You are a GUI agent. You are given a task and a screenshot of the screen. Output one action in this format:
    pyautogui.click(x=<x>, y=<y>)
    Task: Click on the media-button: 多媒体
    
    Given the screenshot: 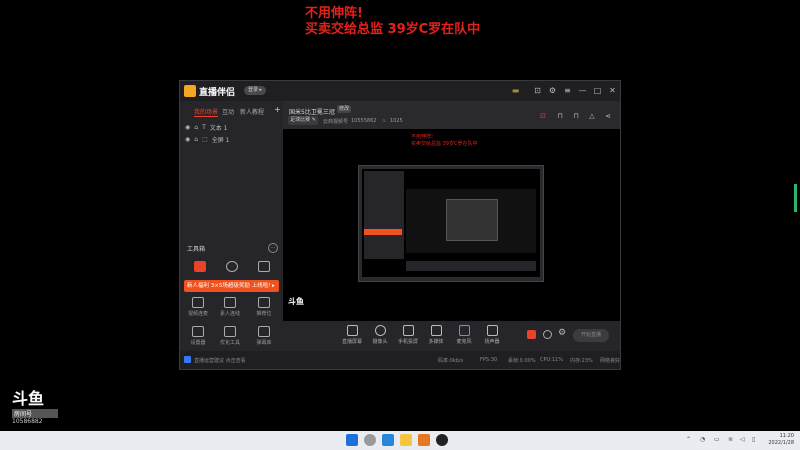 What is the action you would take?
    pyautogui.click(x=436, y=335)
    